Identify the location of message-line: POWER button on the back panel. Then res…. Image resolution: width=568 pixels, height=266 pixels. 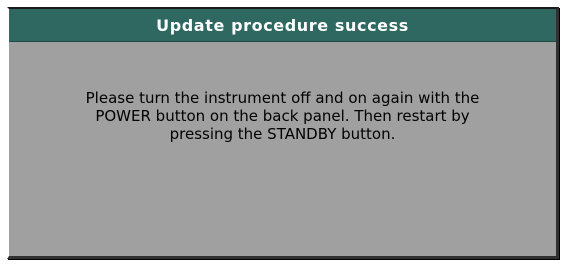
(282, 116).